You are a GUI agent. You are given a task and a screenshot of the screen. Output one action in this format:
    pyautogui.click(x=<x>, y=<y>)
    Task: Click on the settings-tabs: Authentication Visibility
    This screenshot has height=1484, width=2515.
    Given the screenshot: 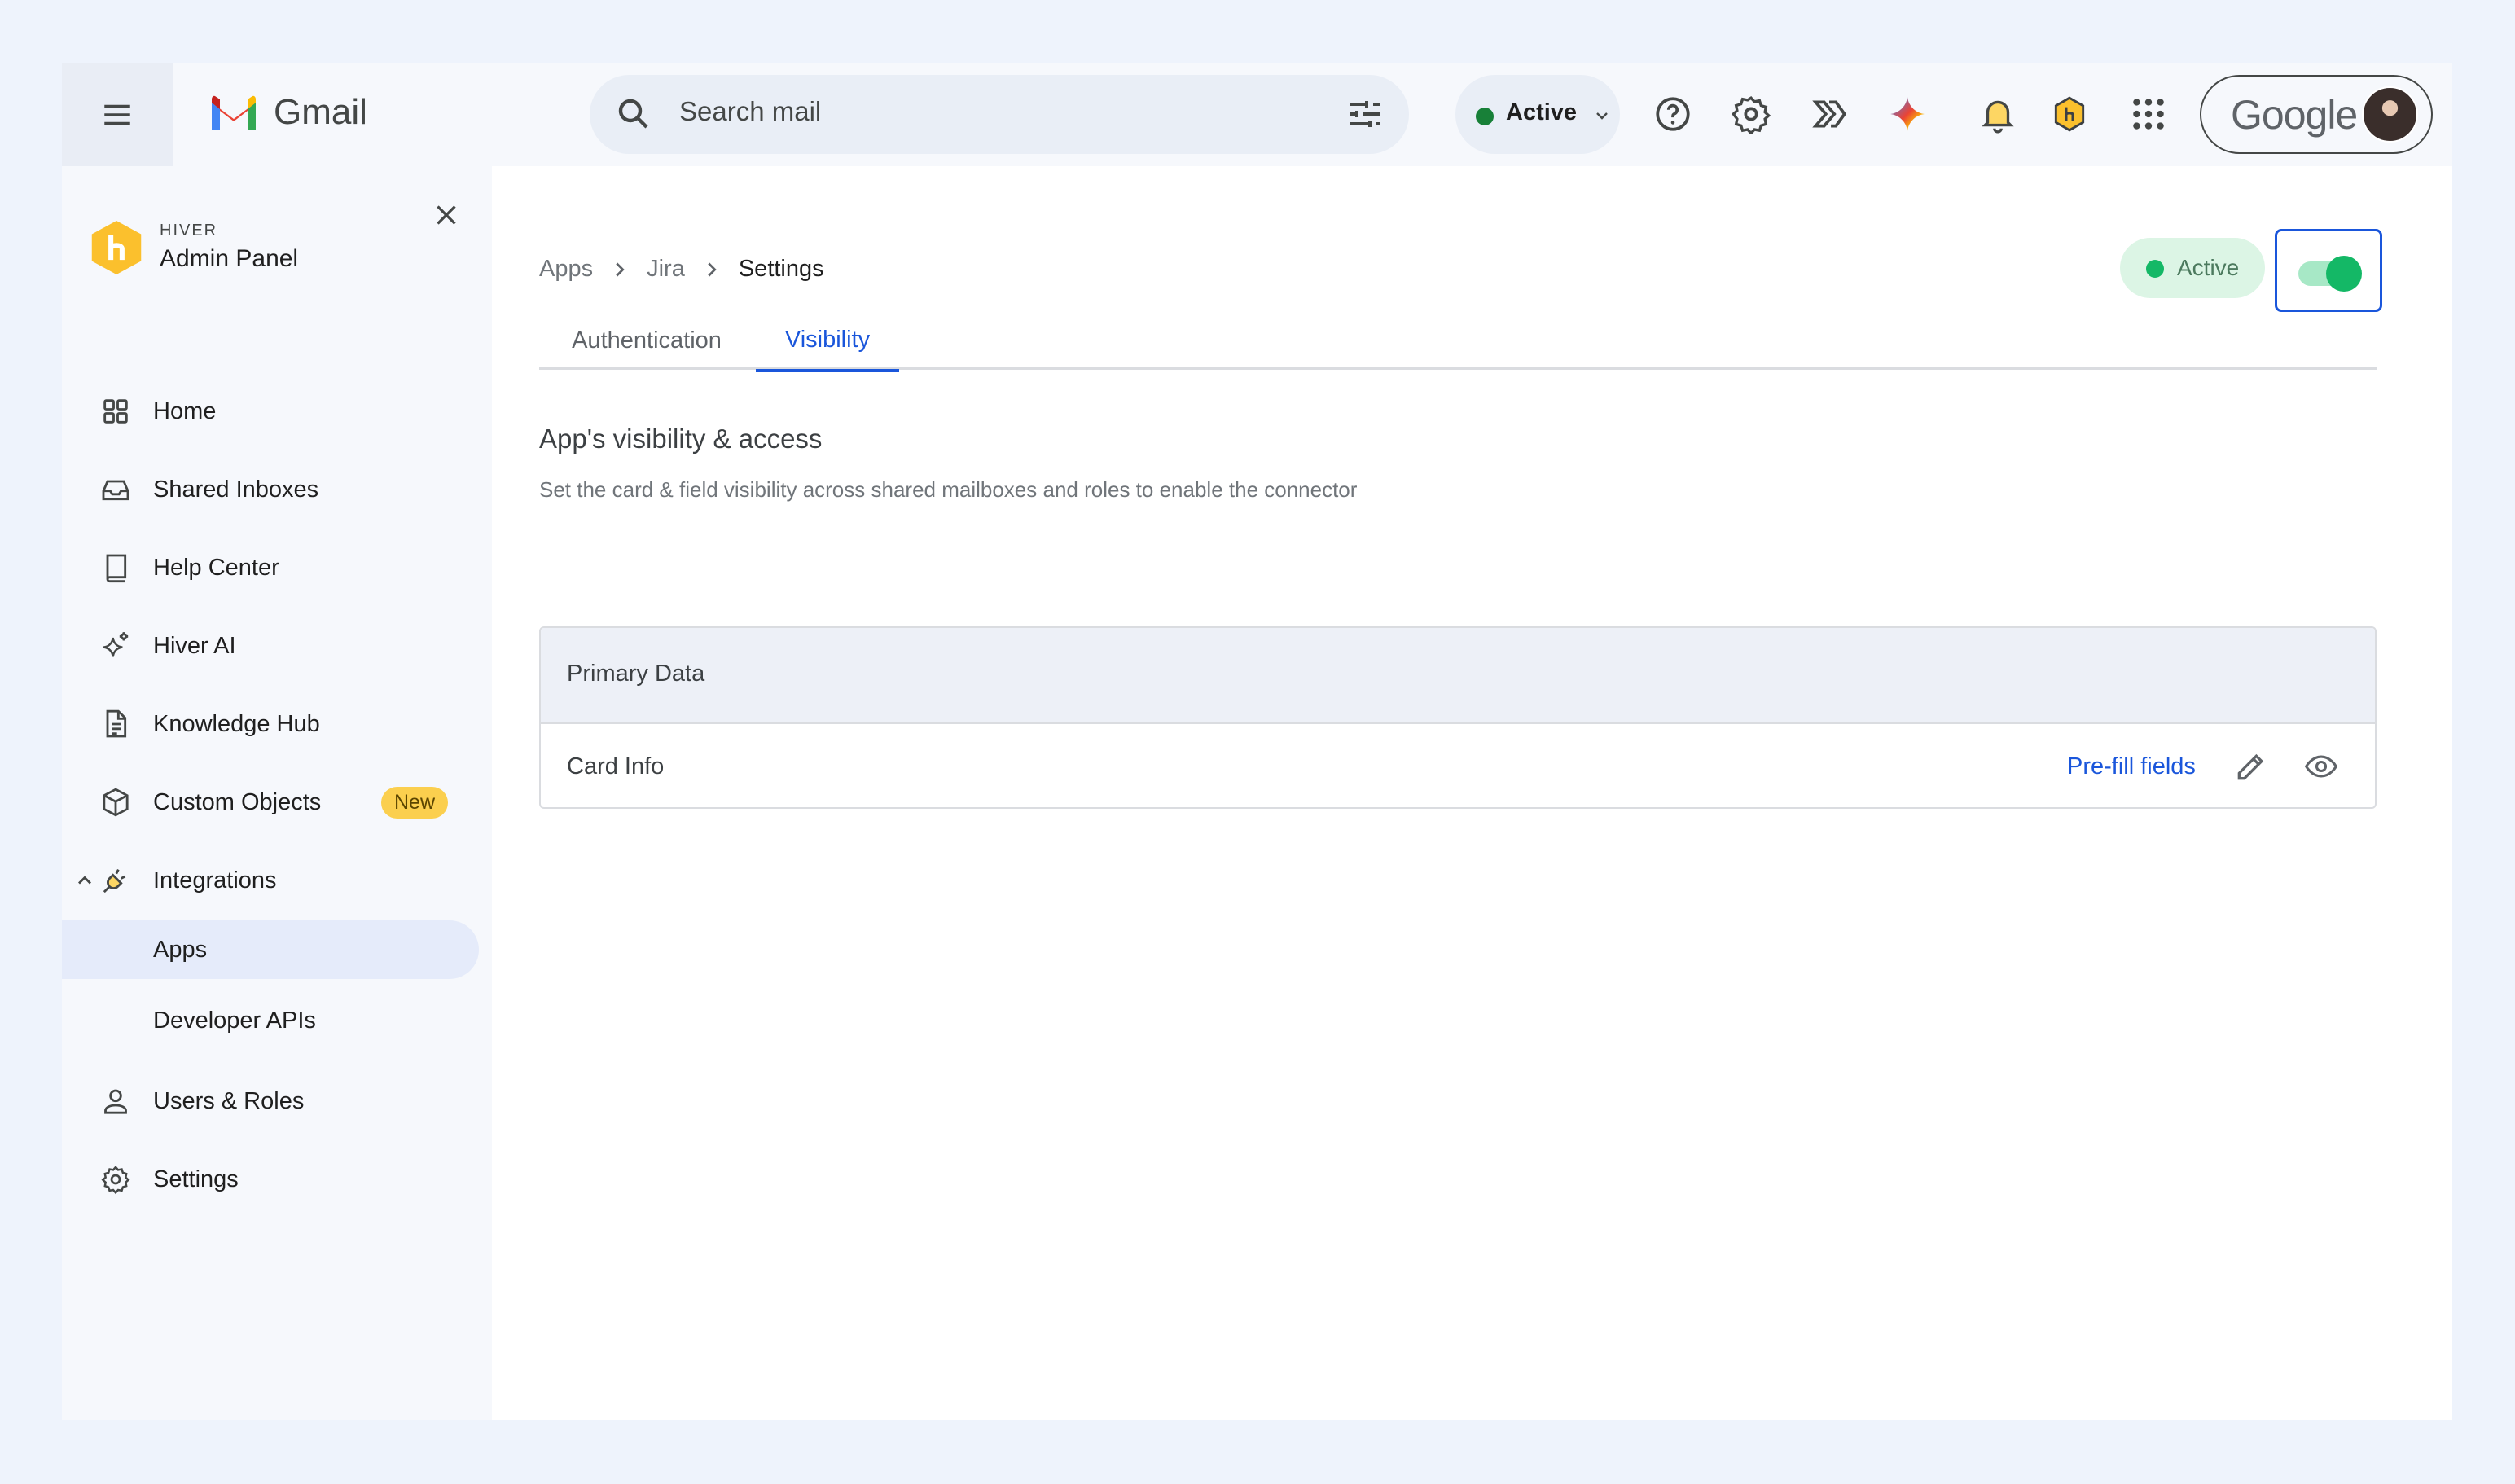 What is the action you would take?
    pyautogui.click(x=1458, y=341)
    